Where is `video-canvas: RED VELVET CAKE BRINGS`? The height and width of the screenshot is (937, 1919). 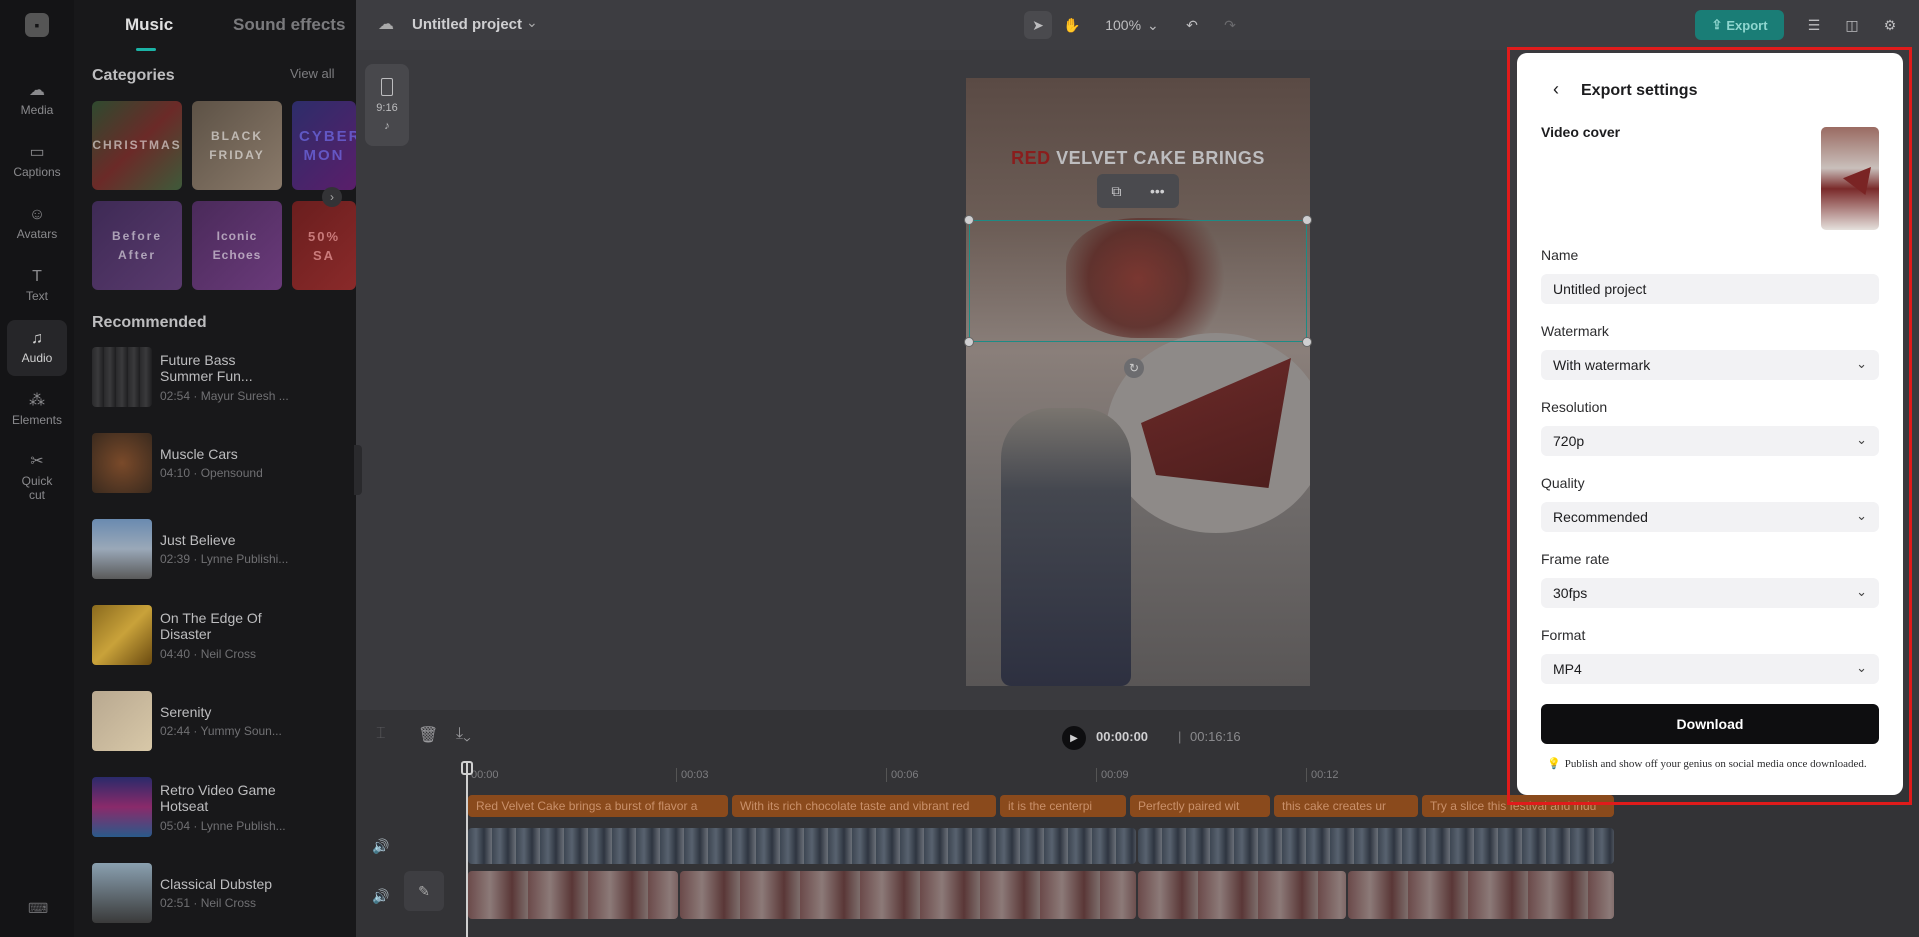 video-canvas: RED VELVET CAKE BRINGS is located at coordinates (1138, 382).